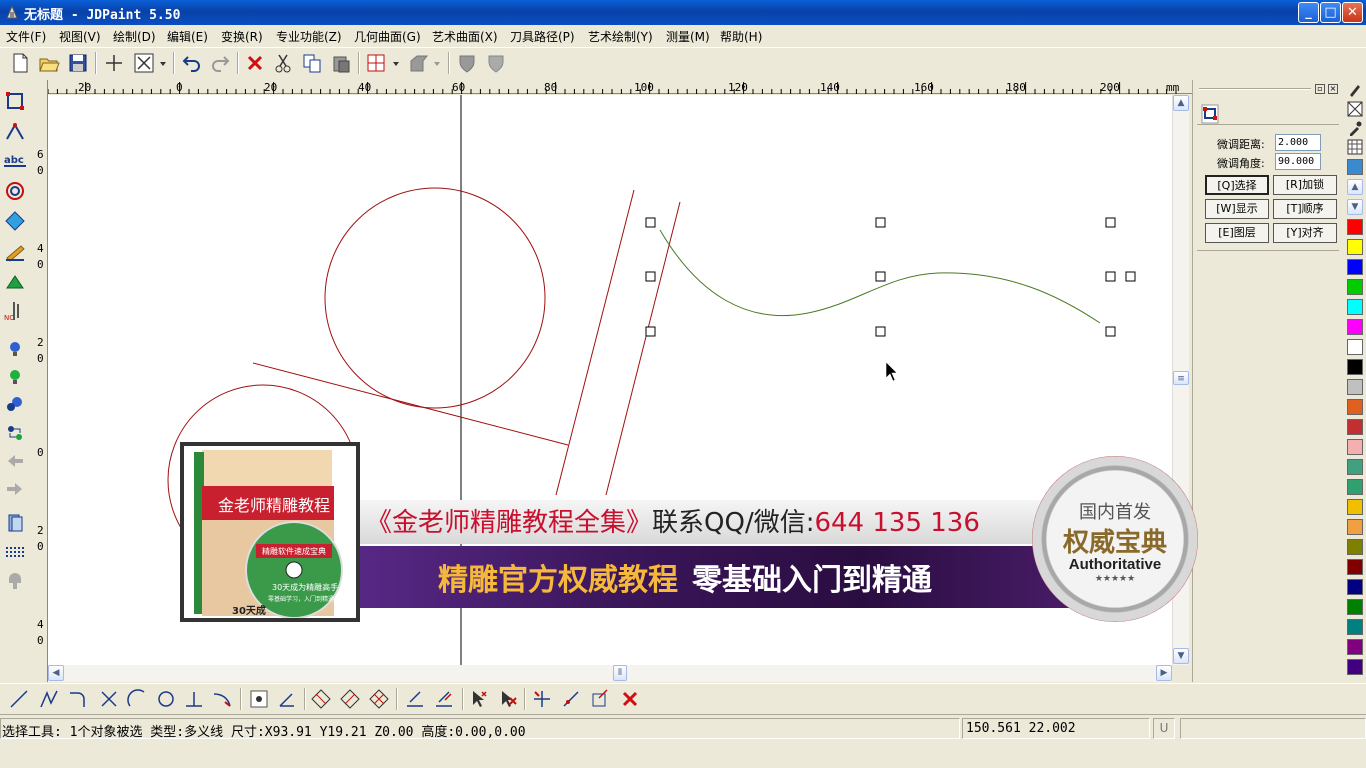 Image resolution: width=1366 pixels, height=768 pixels. What do you see at coordinates (610, 673) in the screenshot?
I see `horizontal-scrollbar: ◀ ⦀ ▶` at bounding box center [610, 673].